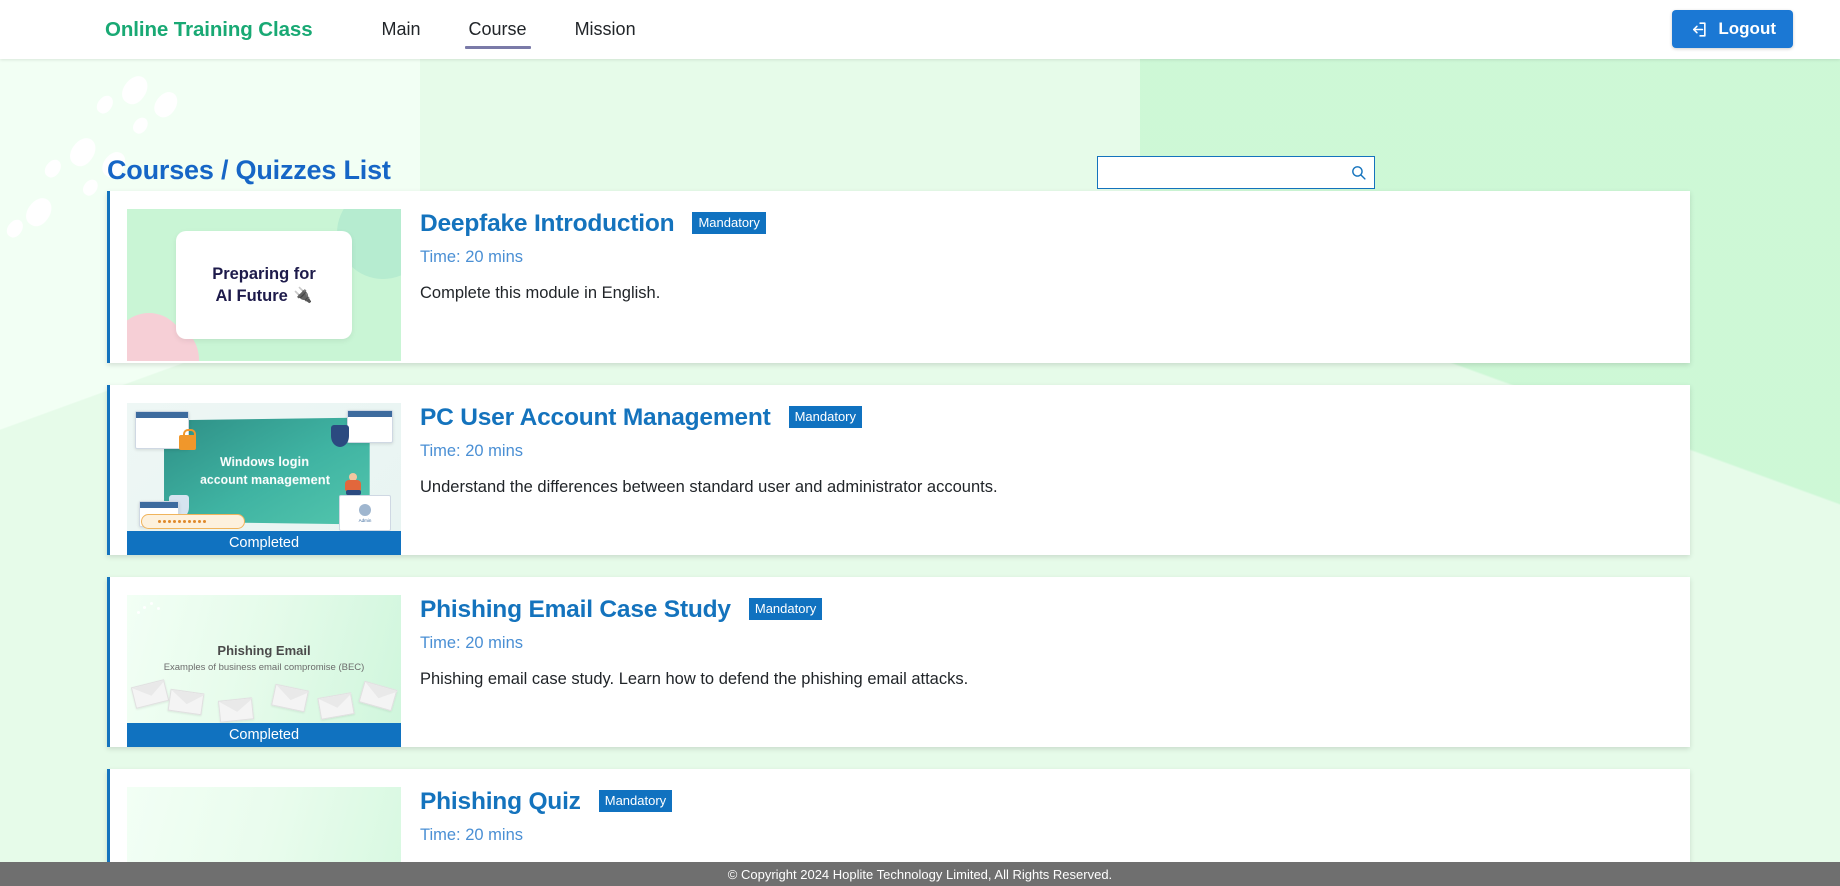 Image resolution: width=1840 pixels, height=886 pixels. Describe the element at coordinates (595, 418) in the screenshot. I see `course-title: PC User Account Management` at that location.